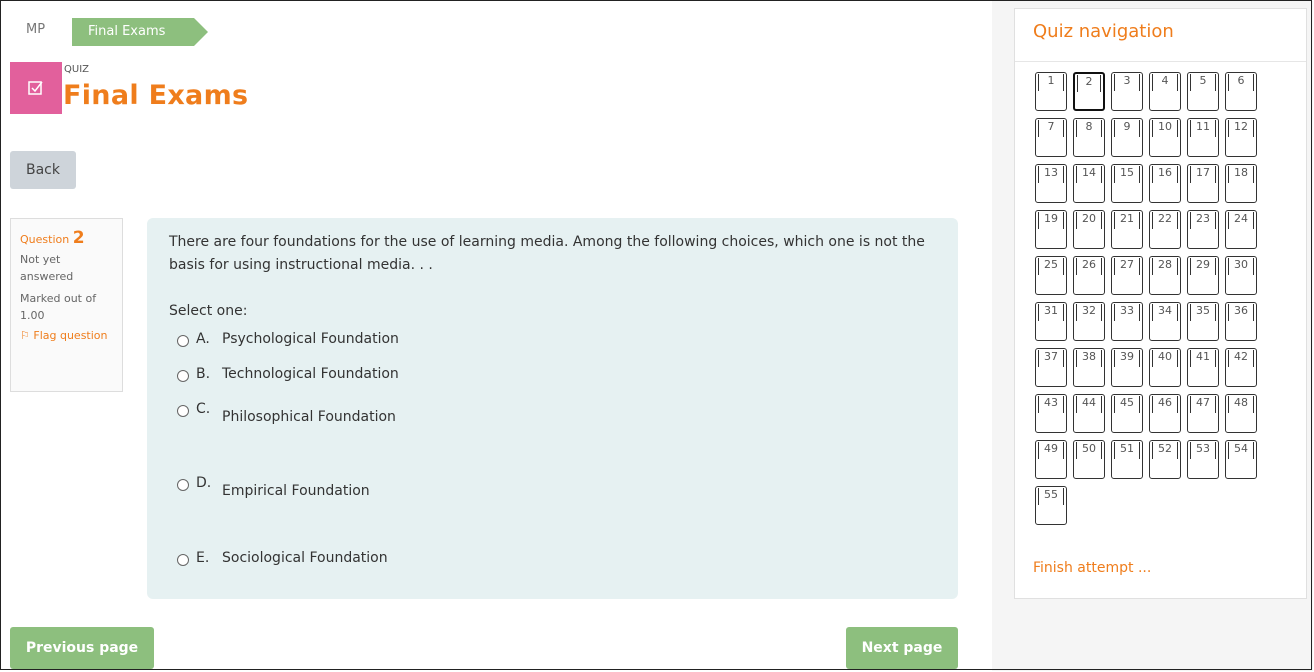 This screenshot has height=672, width=1314. What do you see at coordinates (1165, 321) in the screenshot?
I see `question-nav-button: 34` at bounding box center [1165, 321].